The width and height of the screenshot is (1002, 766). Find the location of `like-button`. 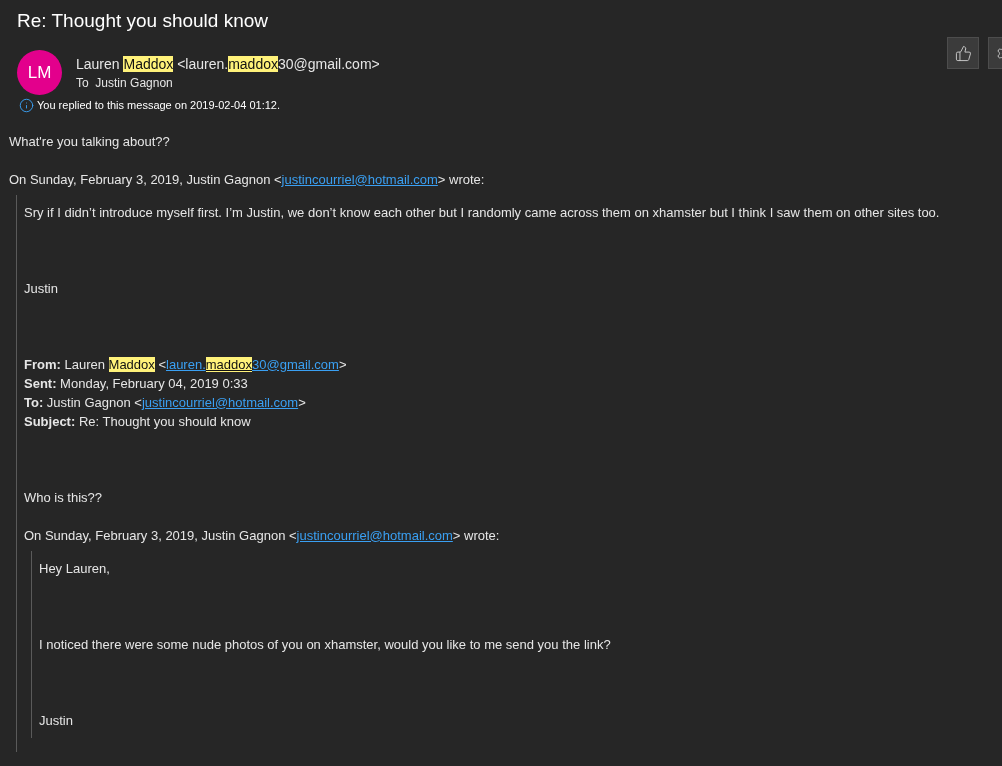

like-button is located at coordinates (963, 53).